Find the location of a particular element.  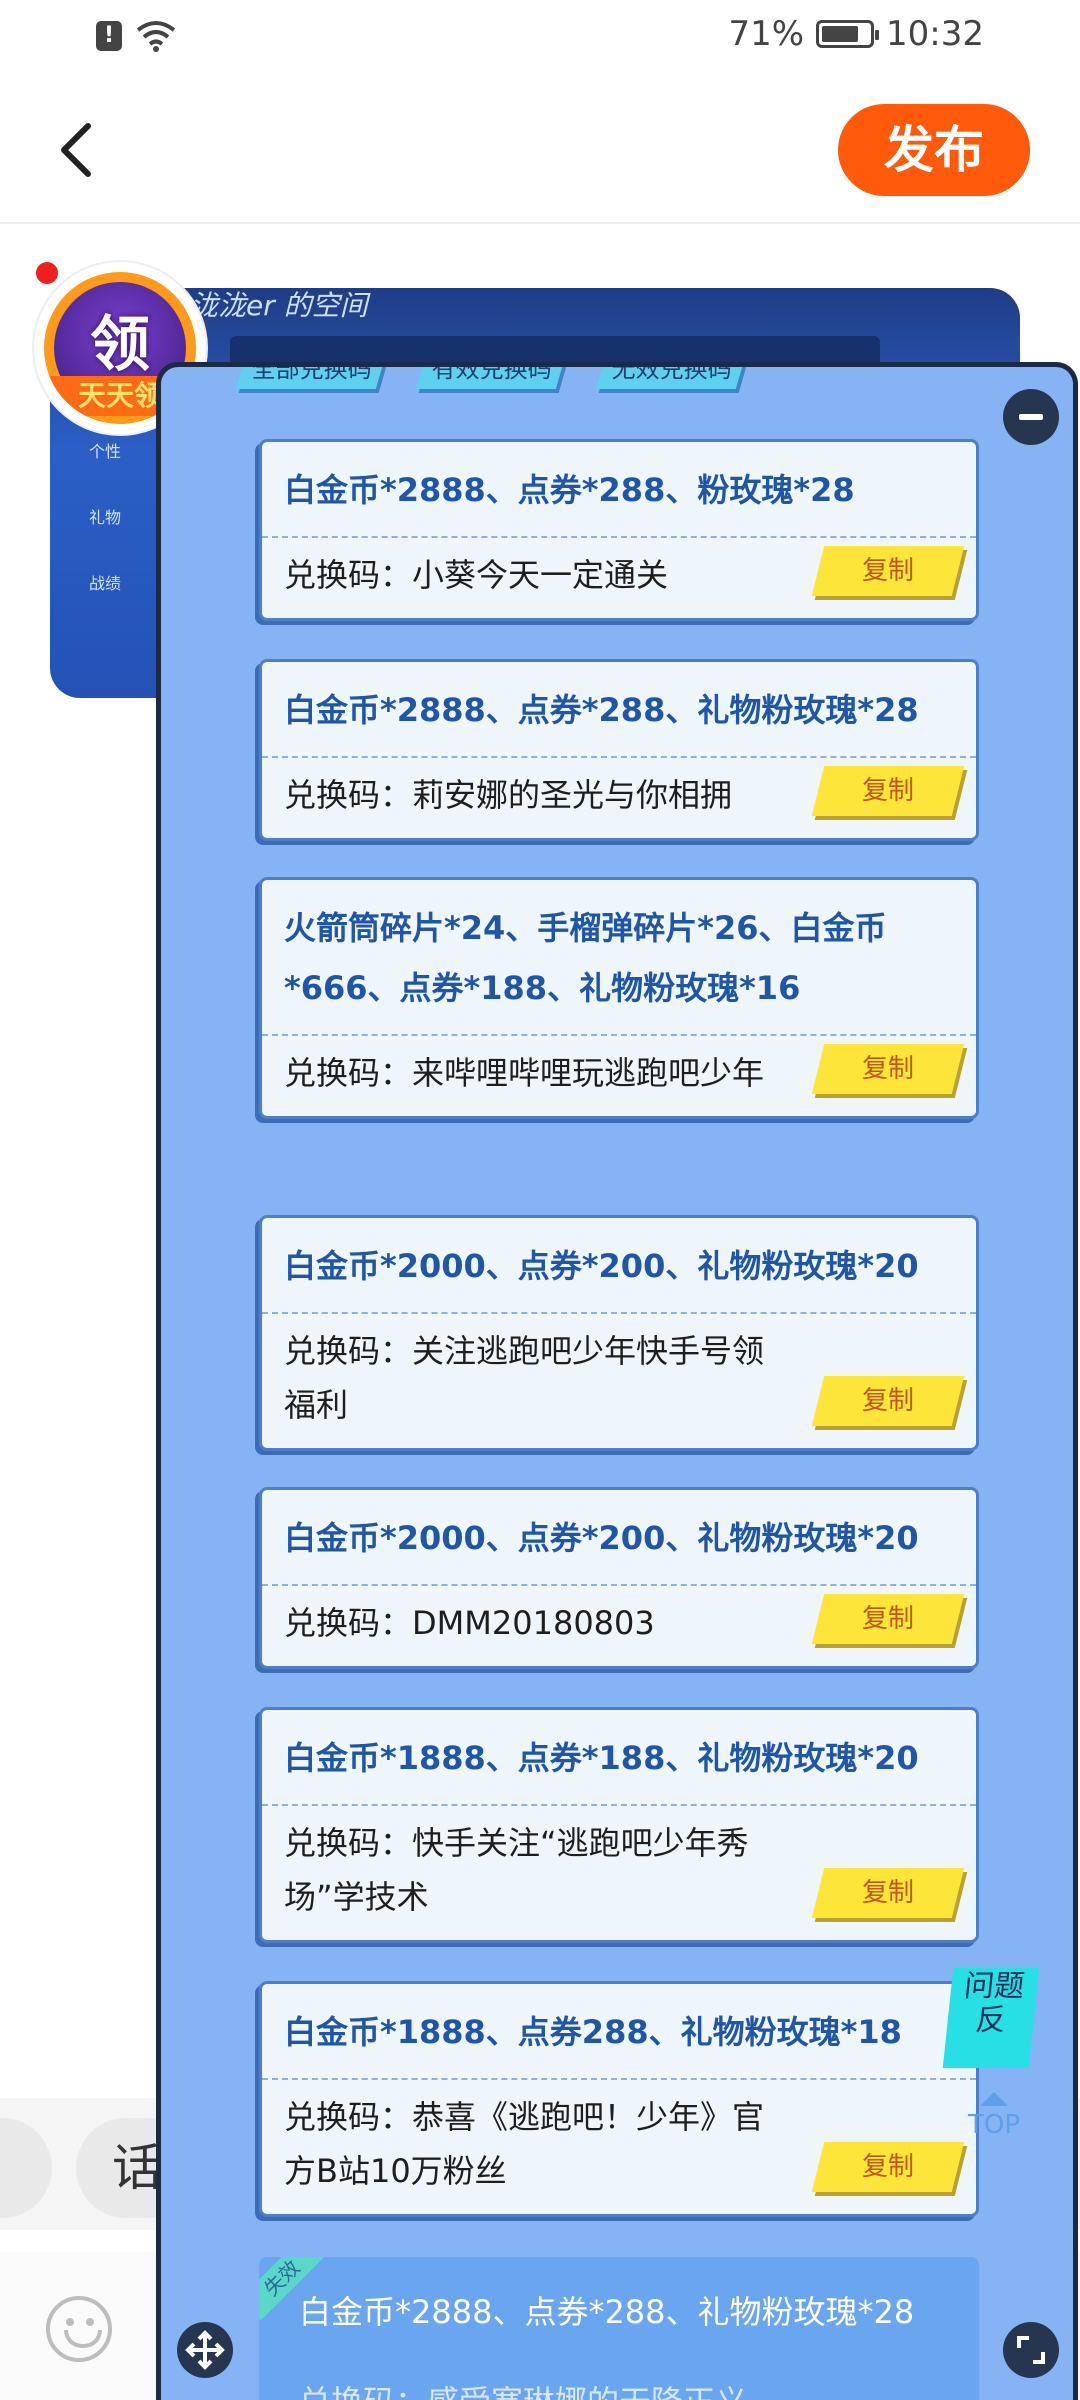

notification-dot is located at coordinates (47, 273).